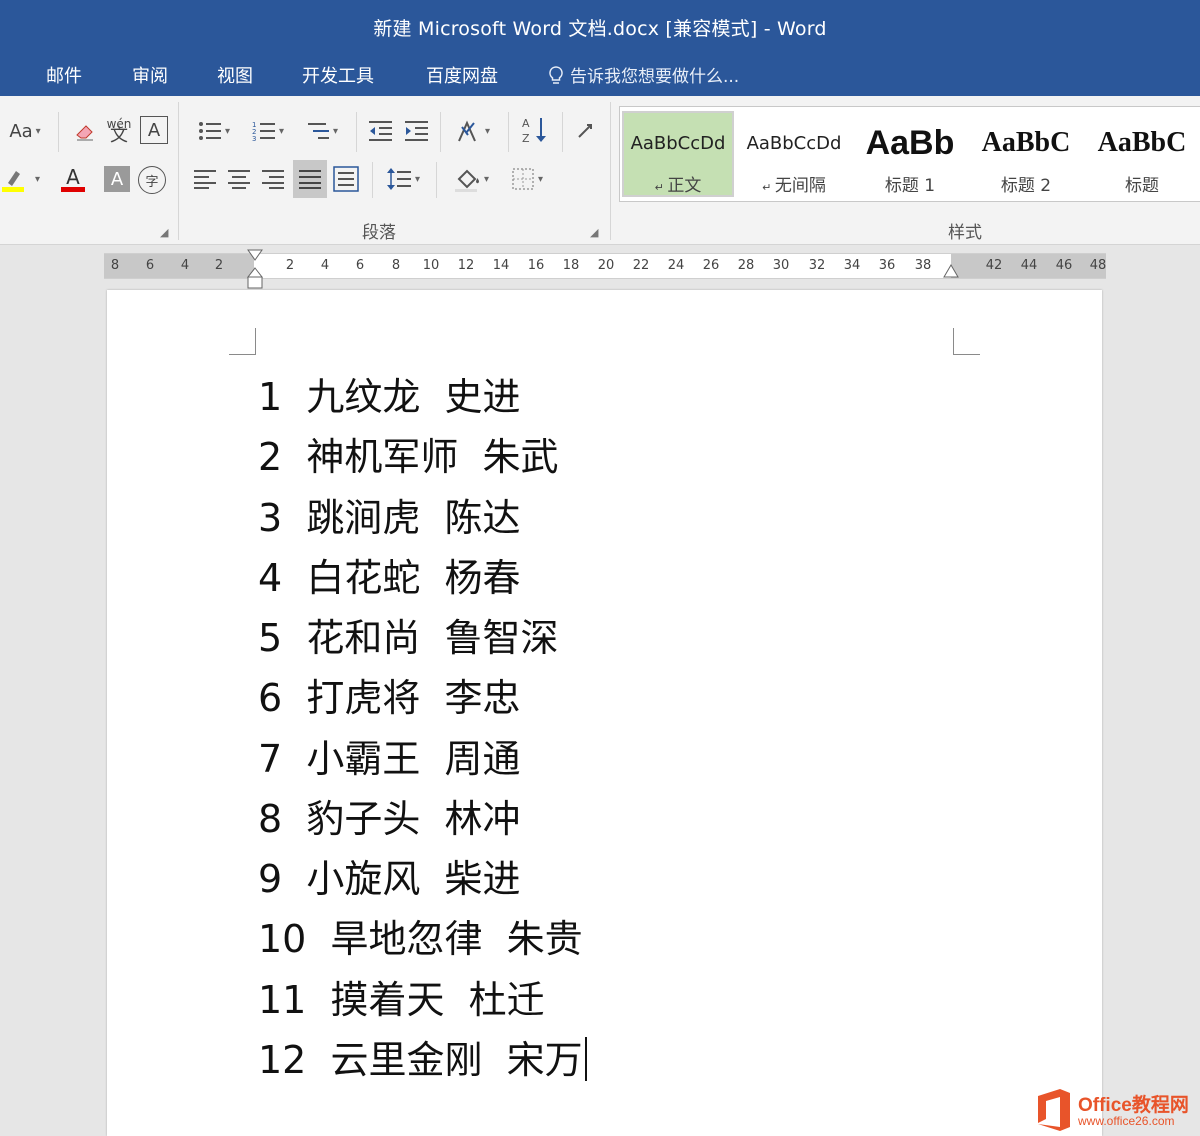  What do you see at coordinates (923, 265) in the screenshot?
I see `ruler-number: 38` at bounding box center [923, 265].